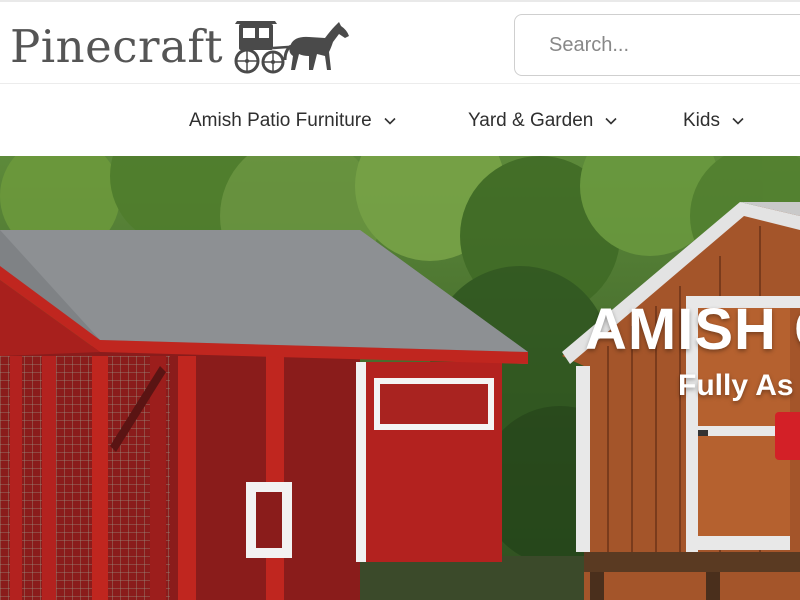 This screenshot has height=600, width=800. Describe the element at coordinates (531, 120) in the screenshot. I see `nav-item-label: Yard & Garden` at that location.